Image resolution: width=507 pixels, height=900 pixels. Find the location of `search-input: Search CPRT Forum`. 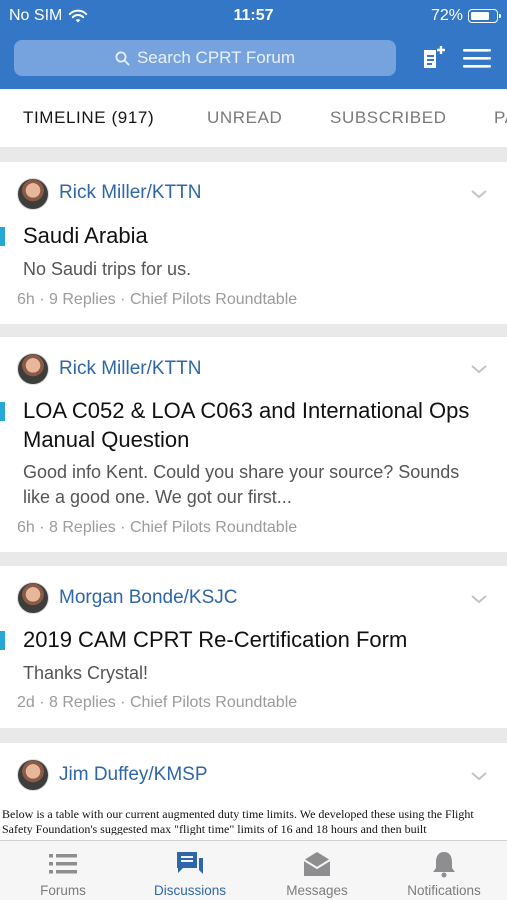

search-input: Search CPRT Forum is located at coordinates (205, 58).